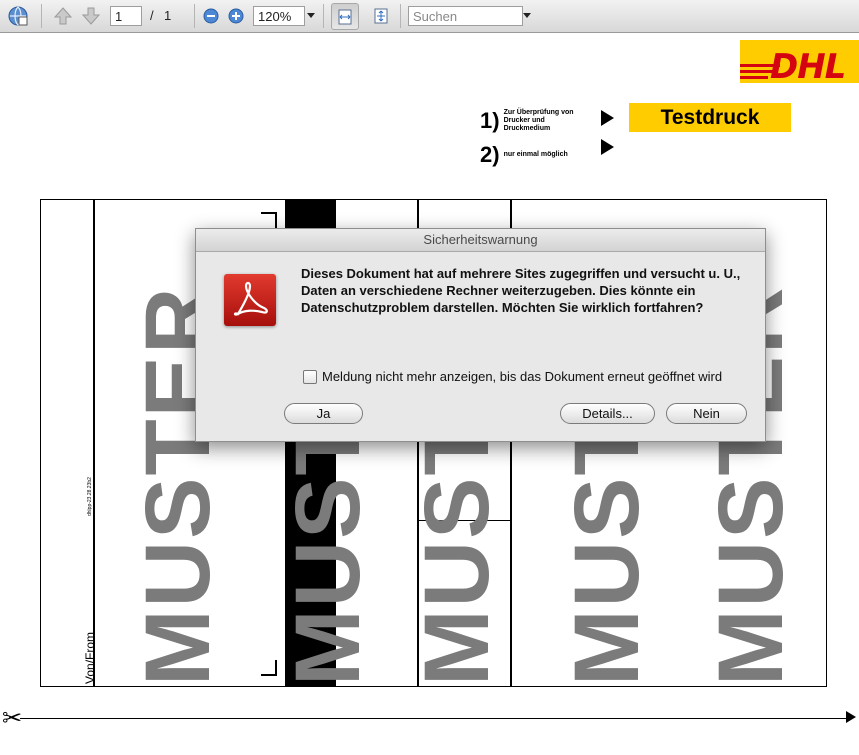 Image resolution: width=859 pixels, height=755 pixels. What do you see at coordinates (119, 16) in the screenshot?
I see `page-number-value: 1` at bounding box center [119, 16].